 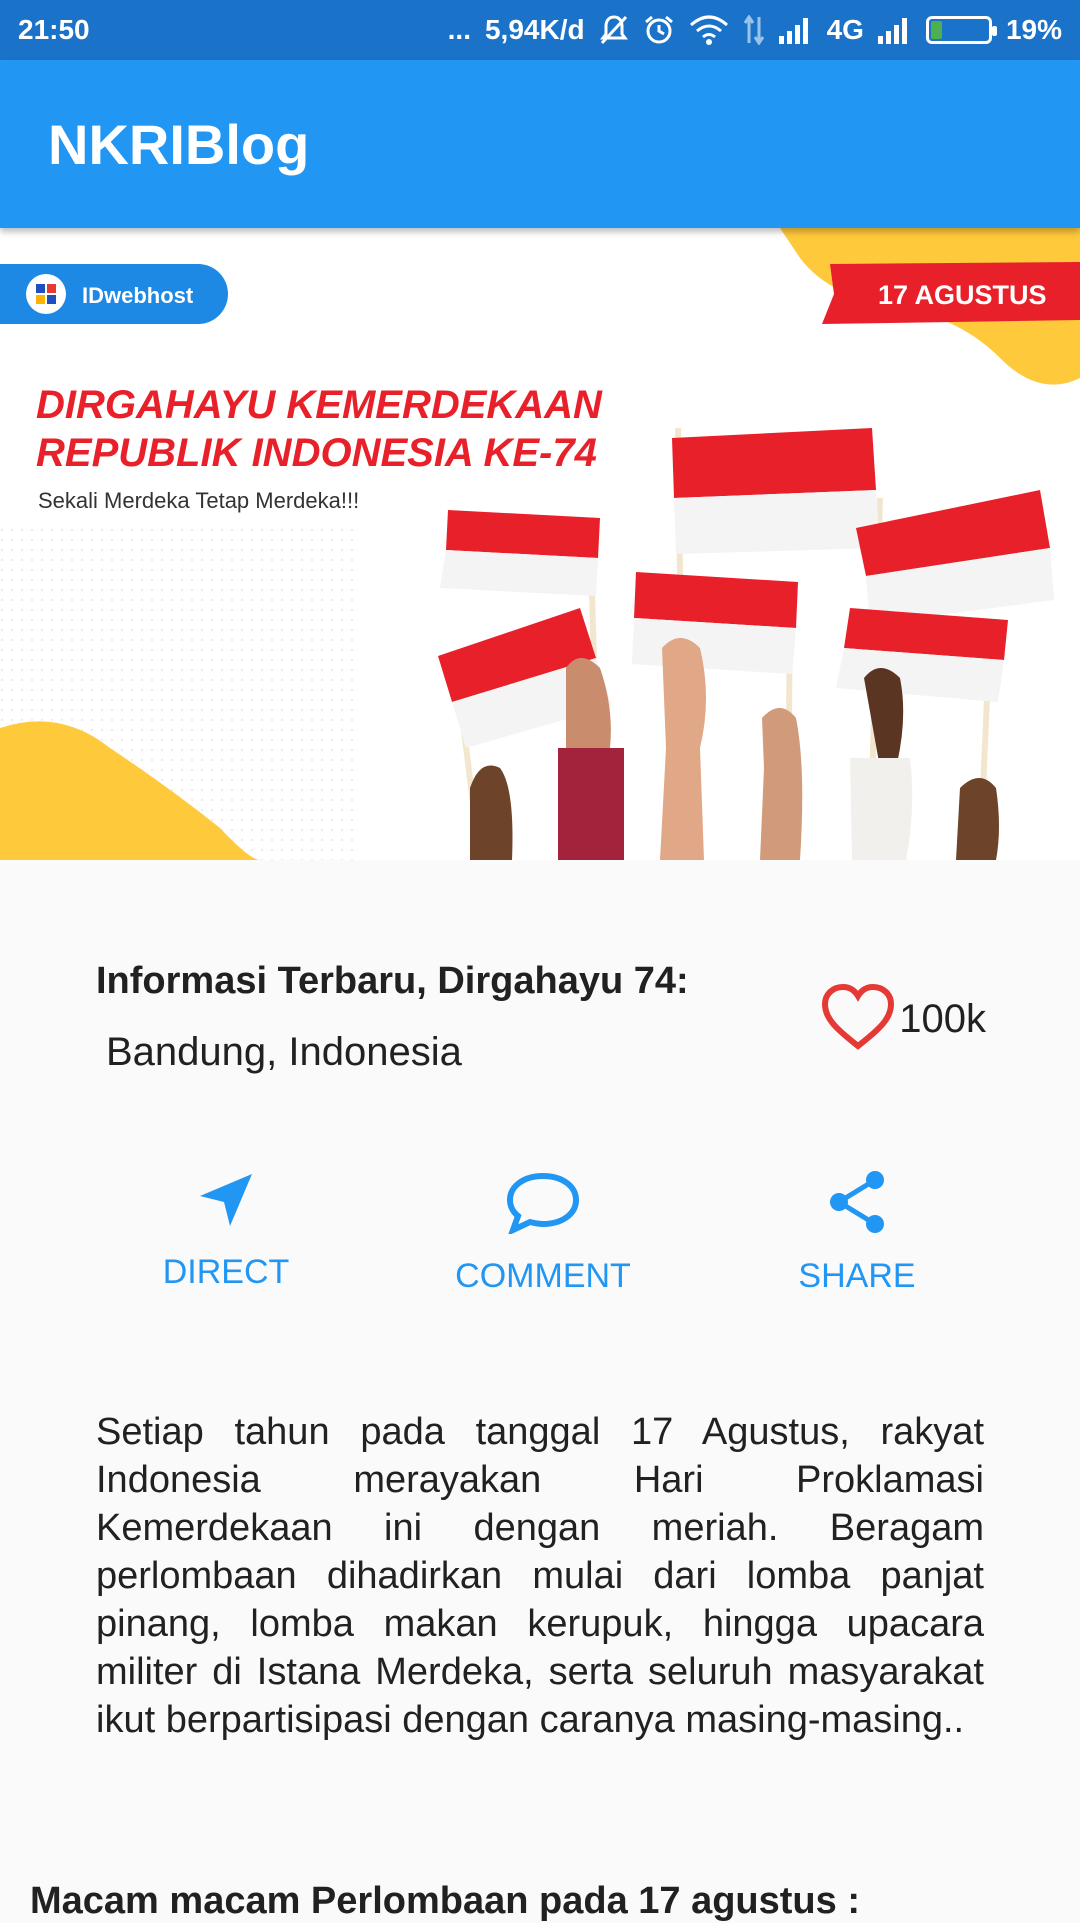 I want to click on comment-button: COMMENT, so click(x=543, y=1233).